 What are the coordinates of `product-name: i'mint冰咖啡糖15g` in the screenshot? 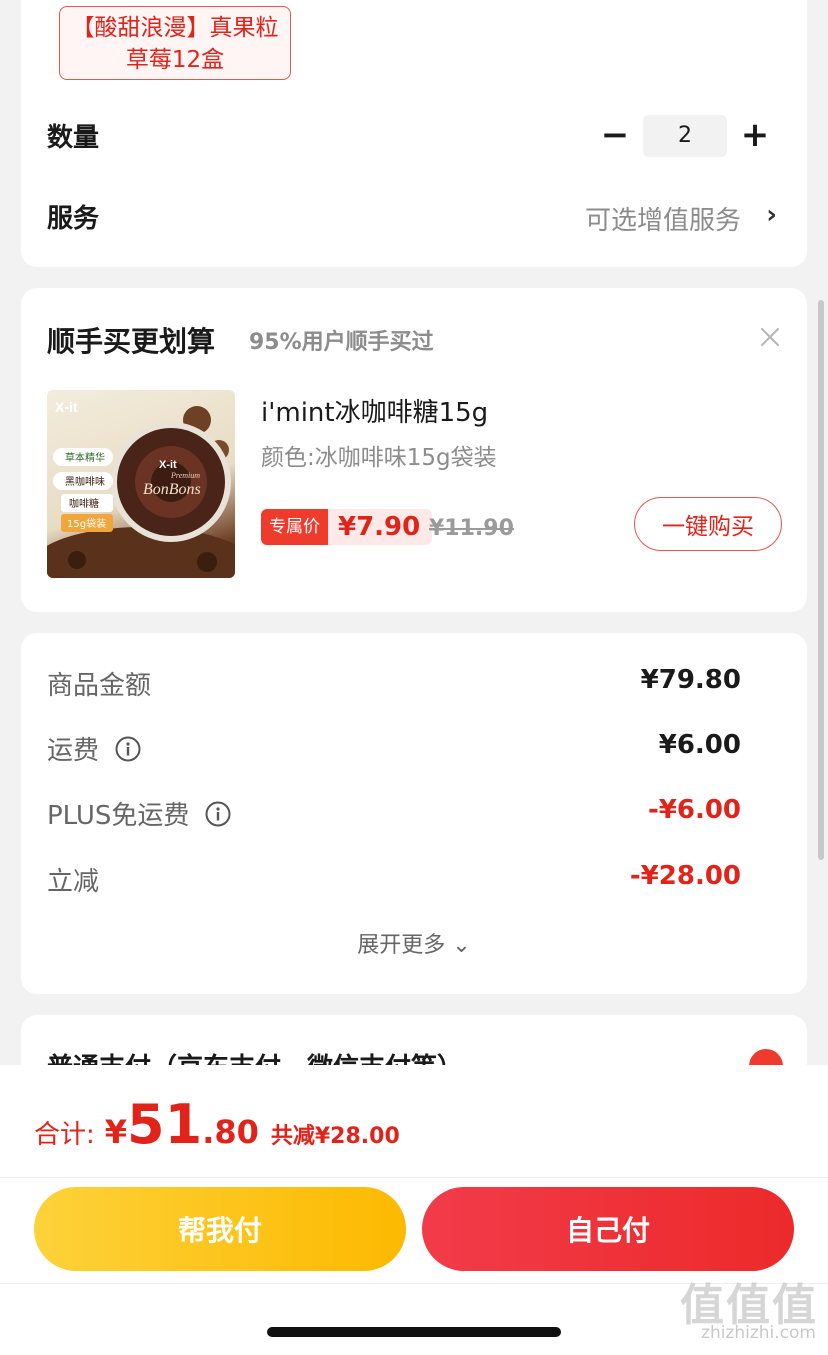 It's located at (374, 410).